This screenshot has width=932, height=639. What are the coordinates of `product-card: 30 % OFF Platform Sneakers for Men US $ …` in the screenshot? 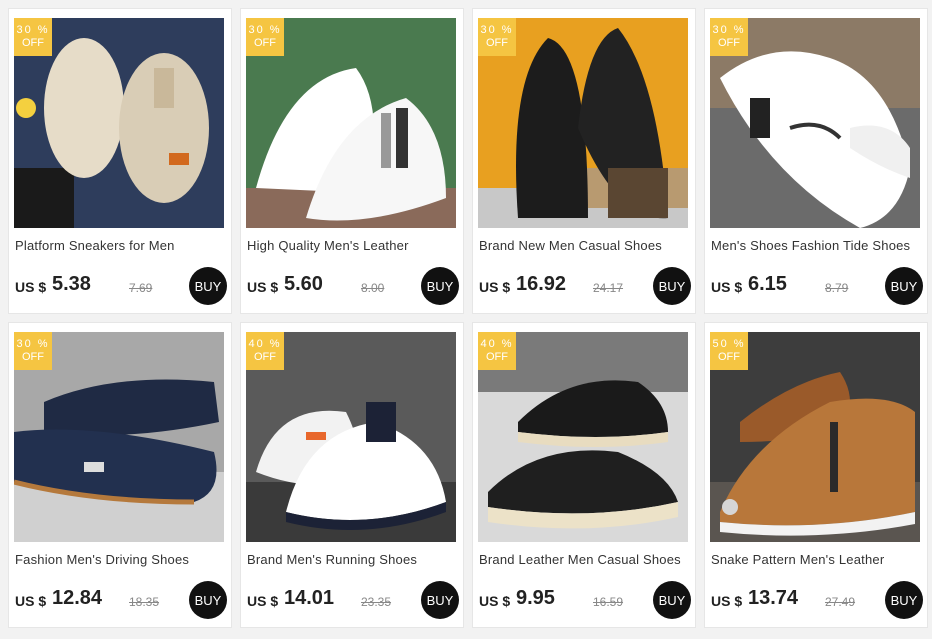 It's located at (120, 161).